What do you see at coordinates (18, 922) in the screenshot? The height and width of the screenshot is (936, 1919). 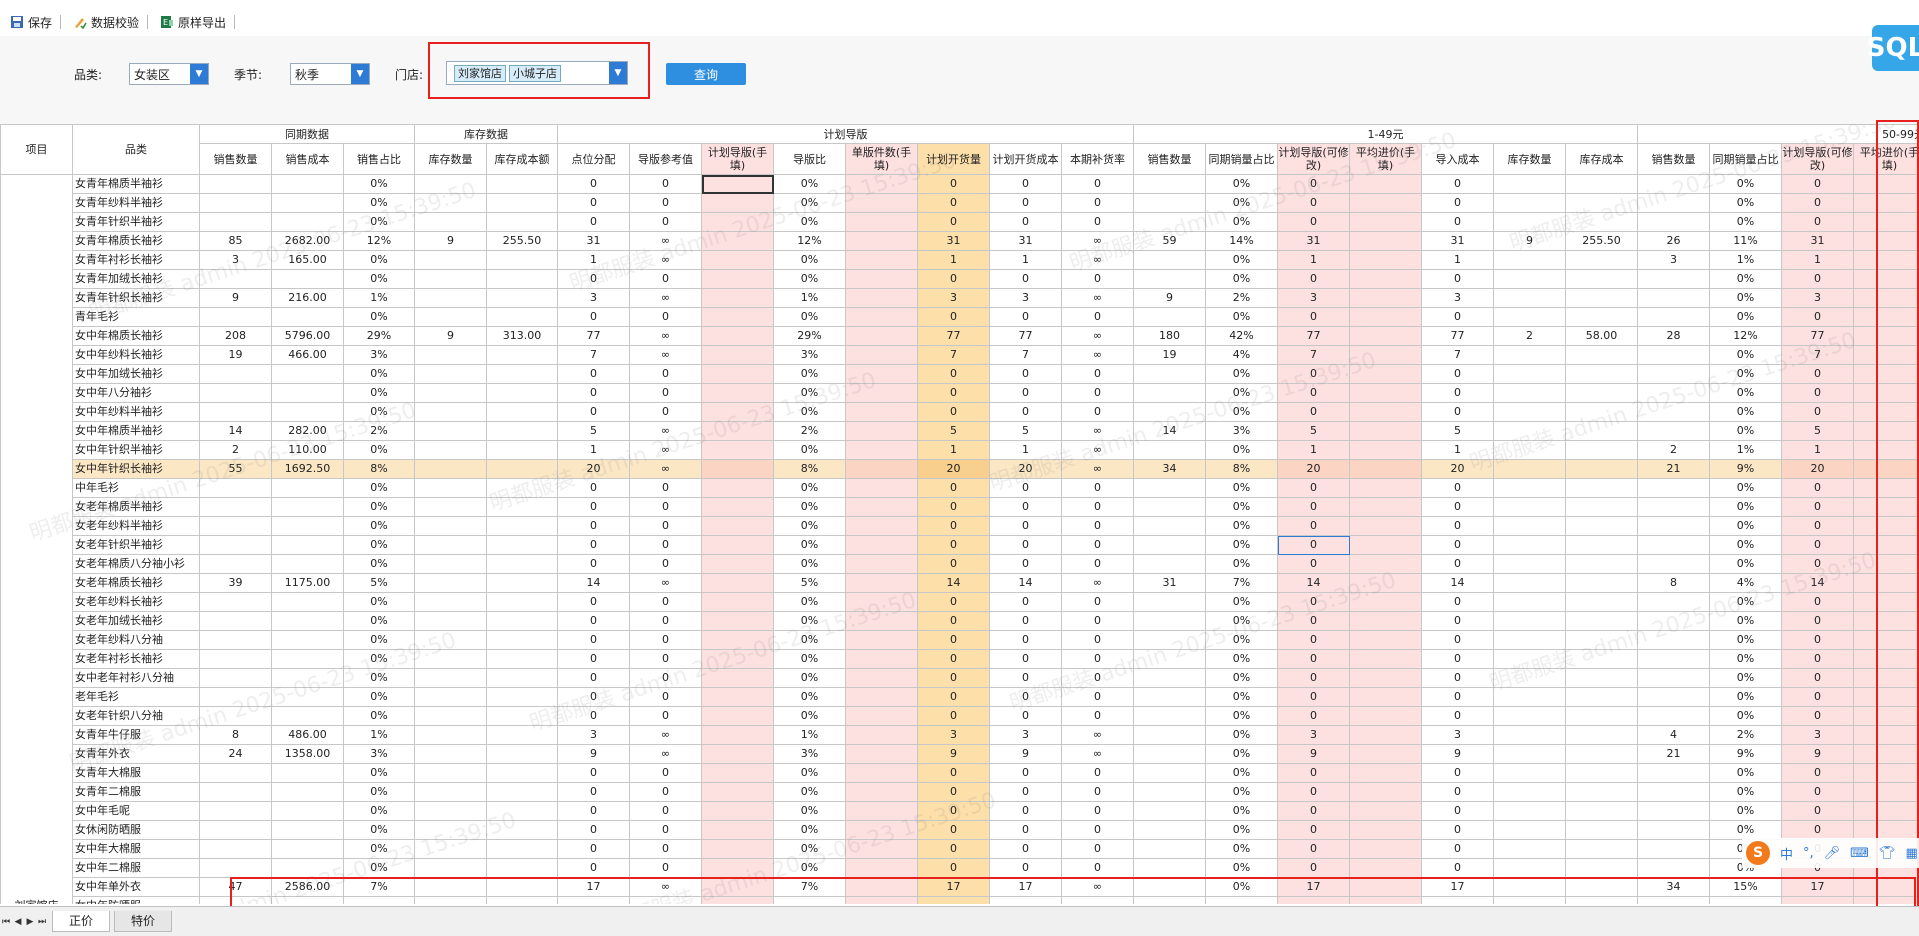 I see `prev-sheet-icon: ◀` at bounding box center [18, 922].